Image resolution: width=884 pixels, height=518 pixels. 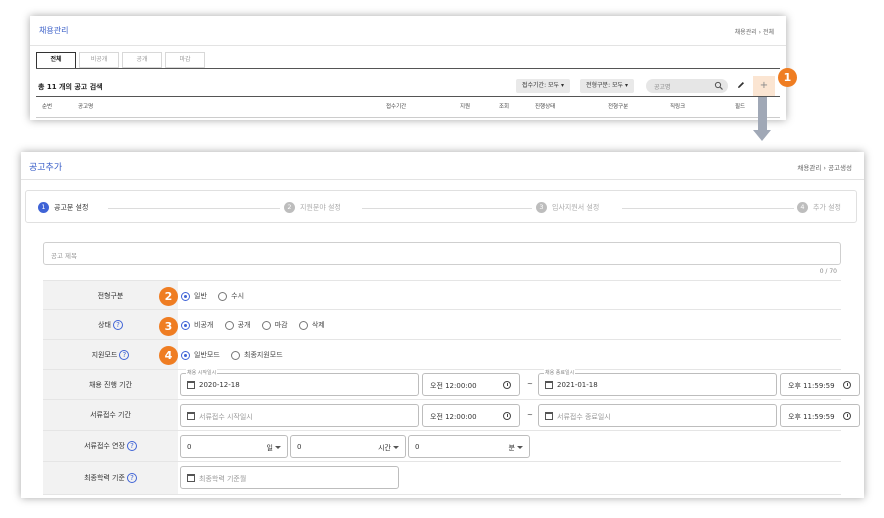 What do you see at coordinates (811, 417) in the screenshot?
I see `document-end-time-value: 오후 11:59:59` at bounding box center [811, 417].